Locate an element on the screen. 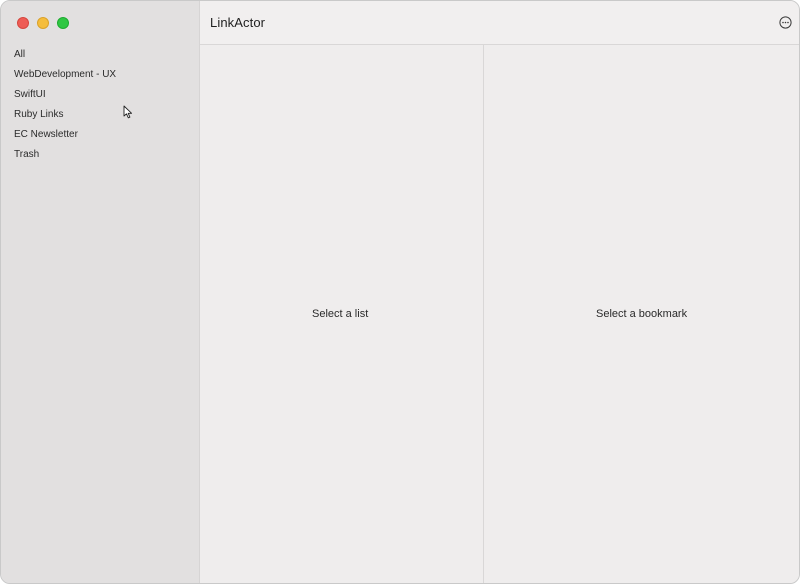 The height and width of the screenshot is (584, 800). mouse-pointer-icon is located at coordinates (128, 112).